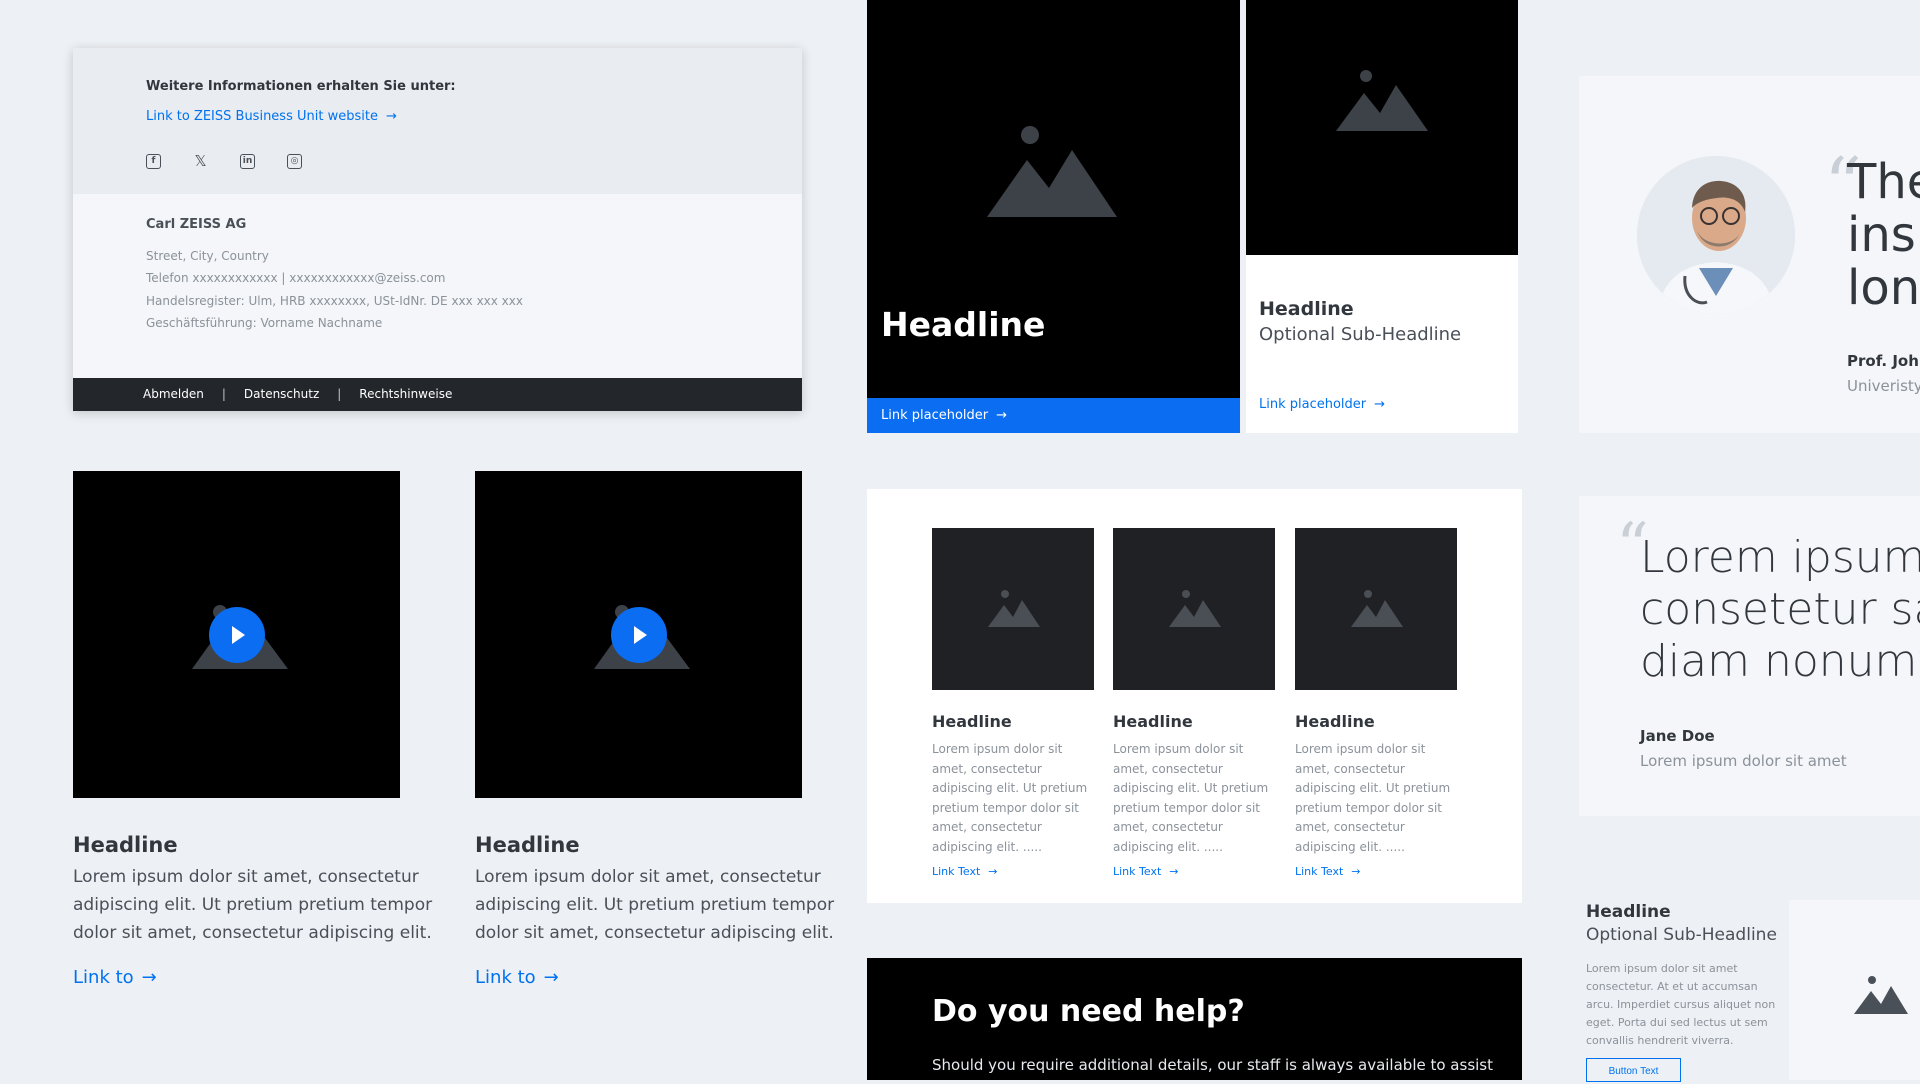  What do you see at coordinates (934, 415) in the screenshot?
I see `hero-link-text: Link placeholder` at bounding box center [934, 415].